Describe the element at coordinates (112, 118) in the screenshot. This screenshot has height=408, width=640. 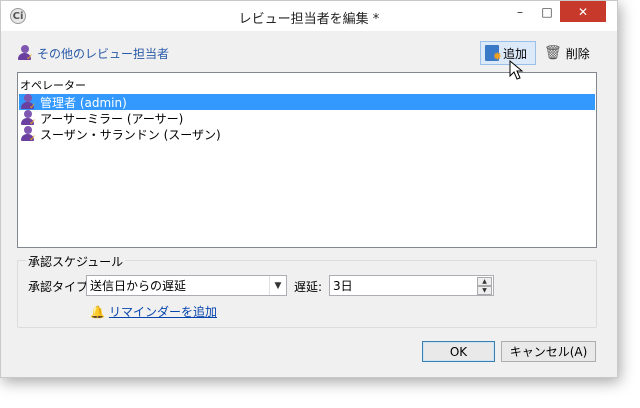
I see `operator-label: アーサーミラー (アーサー)` at that location.